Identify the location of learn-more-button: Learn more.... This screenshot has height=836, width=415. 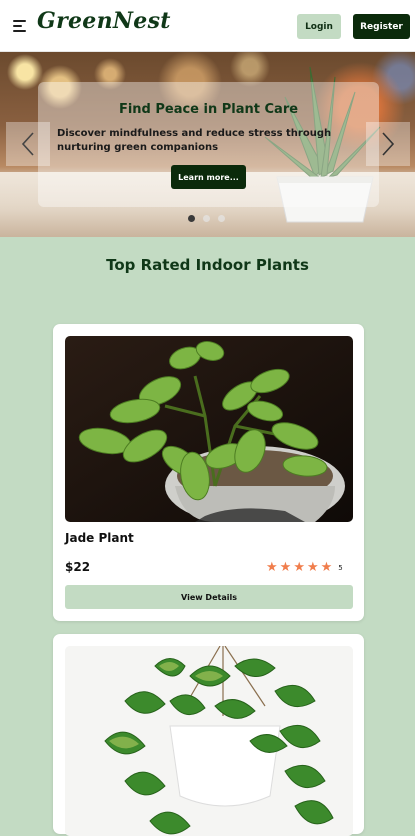
(208, 177).